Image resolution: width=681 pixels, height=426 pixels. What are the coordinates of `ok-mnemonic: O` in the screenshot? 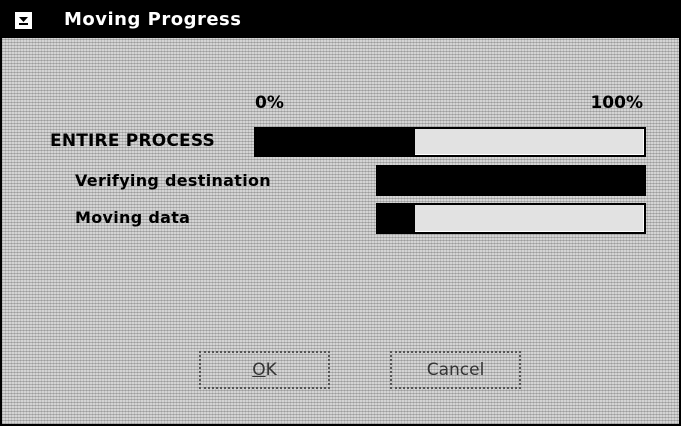 It's located at (259, 370).